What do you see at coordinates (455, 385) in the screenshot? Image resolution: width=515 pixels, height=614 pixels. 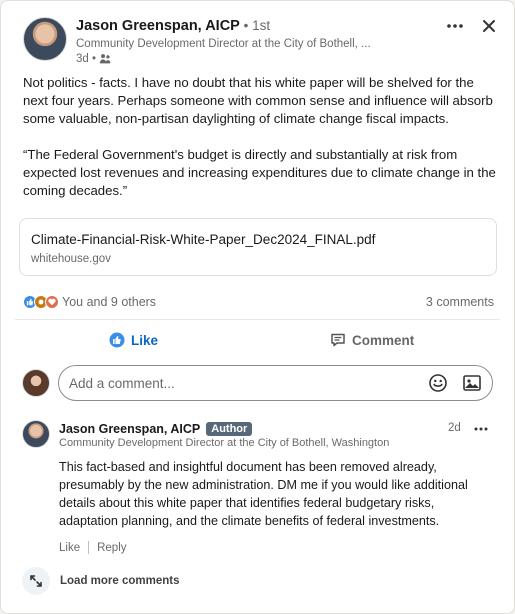 I see `comment-box-icons` at bounding box center [455, 385].